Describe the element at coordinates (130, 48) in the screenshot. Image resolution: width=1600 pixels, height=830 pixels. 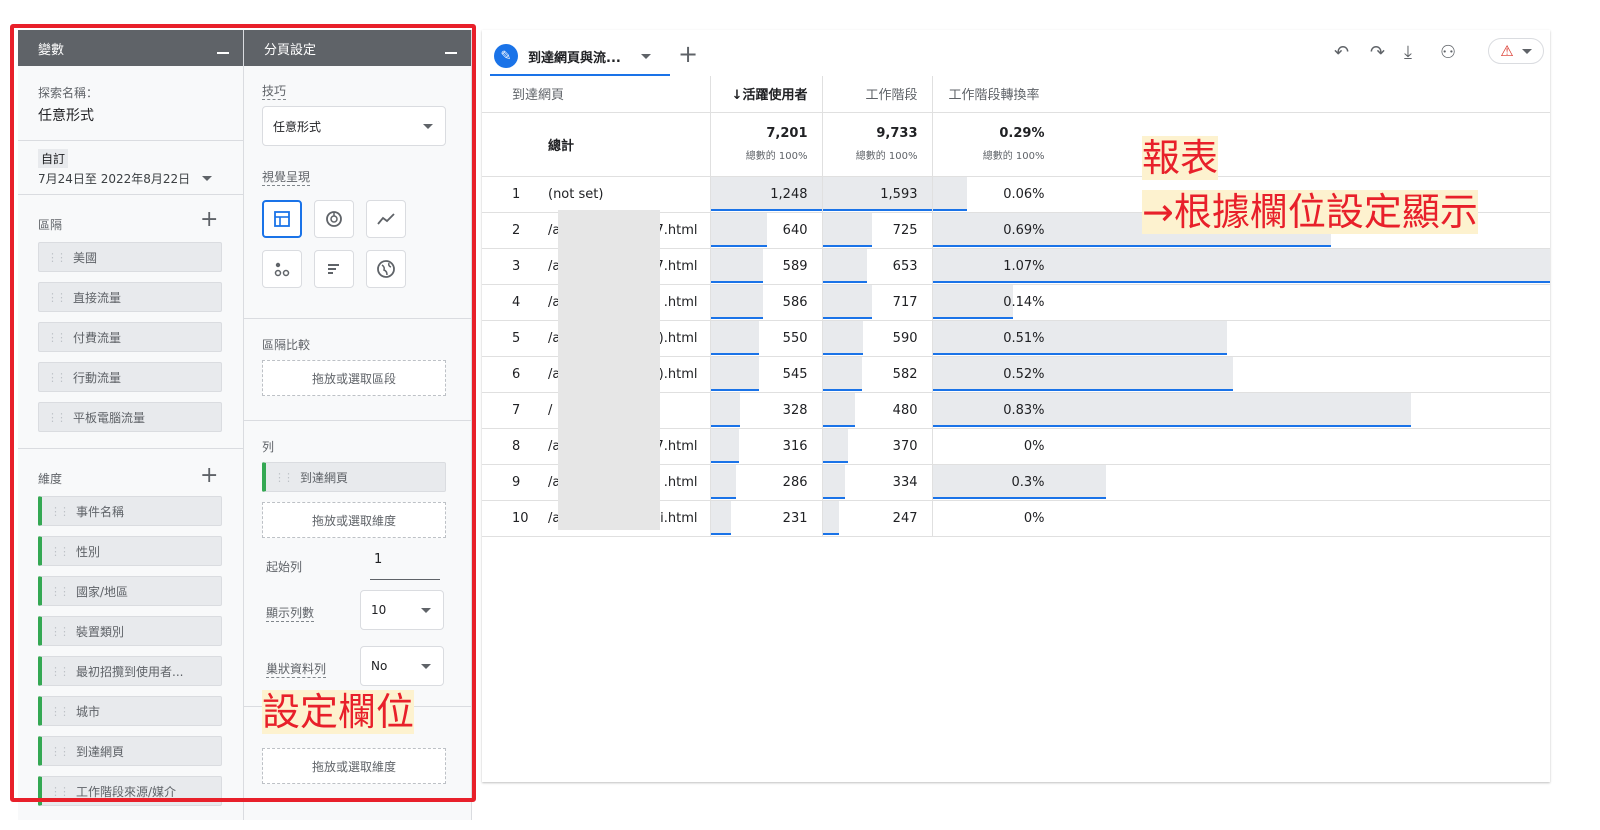
I see `variables-header: 變數` at that location.